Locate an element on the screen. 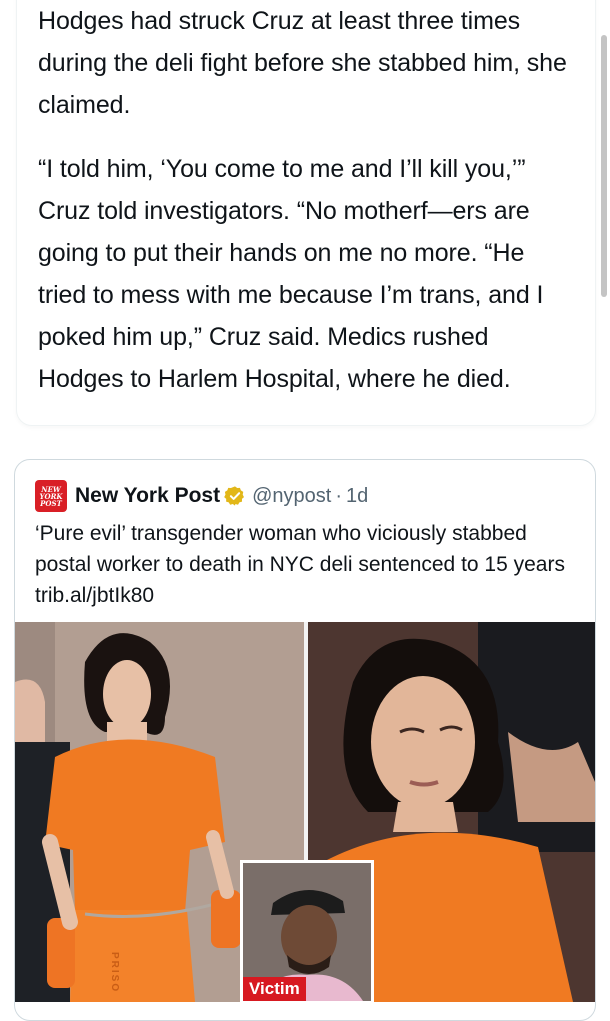 Image resolution: width=610 pixels, height=1021 pixels. victim-label: Victim is located at coordinates (274, 989).